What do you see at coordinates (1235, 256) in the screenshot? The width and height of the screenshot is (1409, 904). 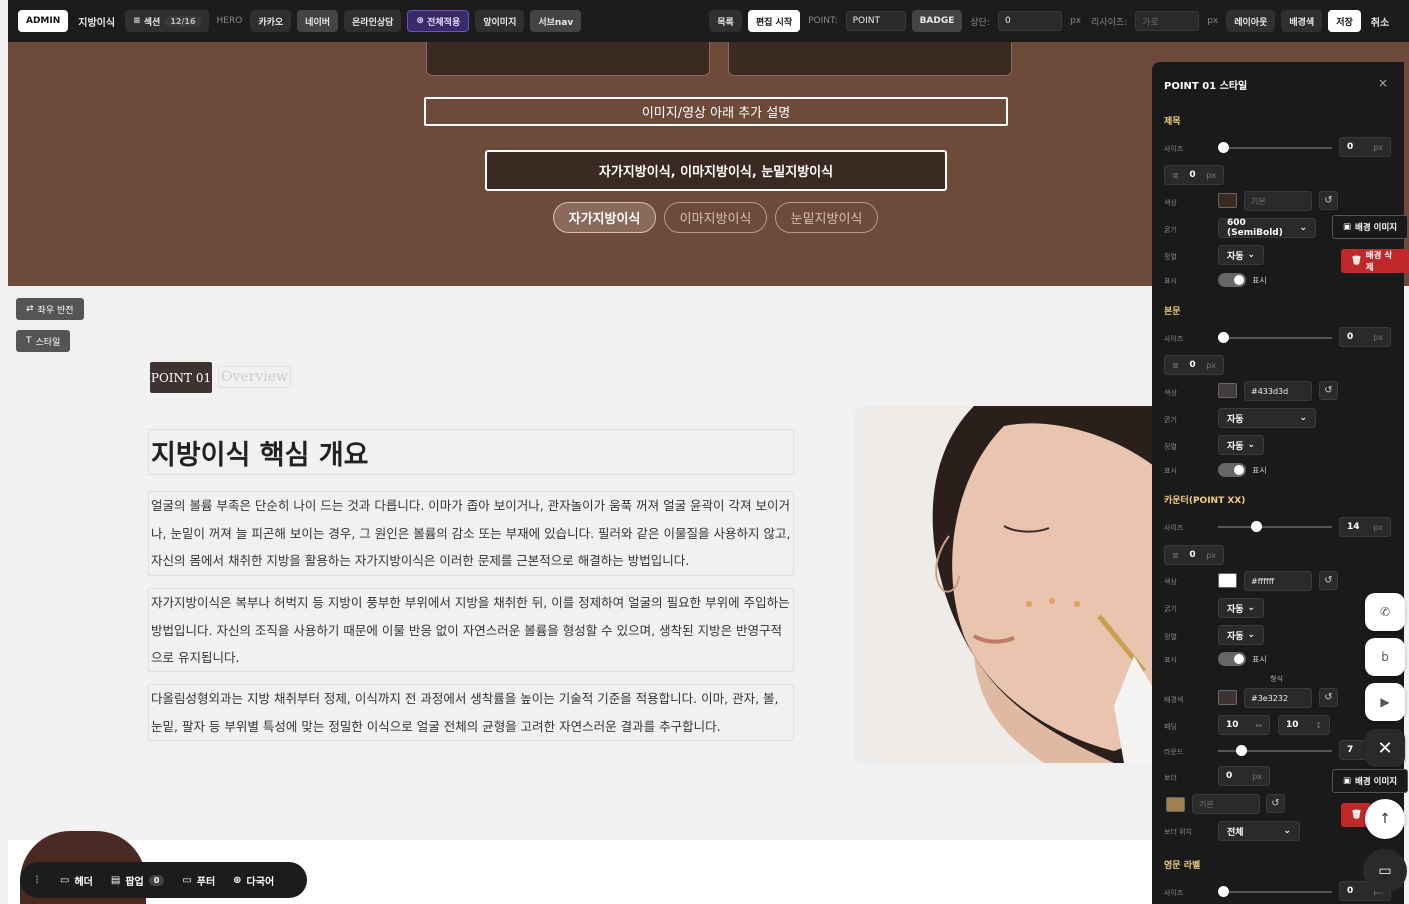 I see `value: 자동` at bounding box center [1235, 256].